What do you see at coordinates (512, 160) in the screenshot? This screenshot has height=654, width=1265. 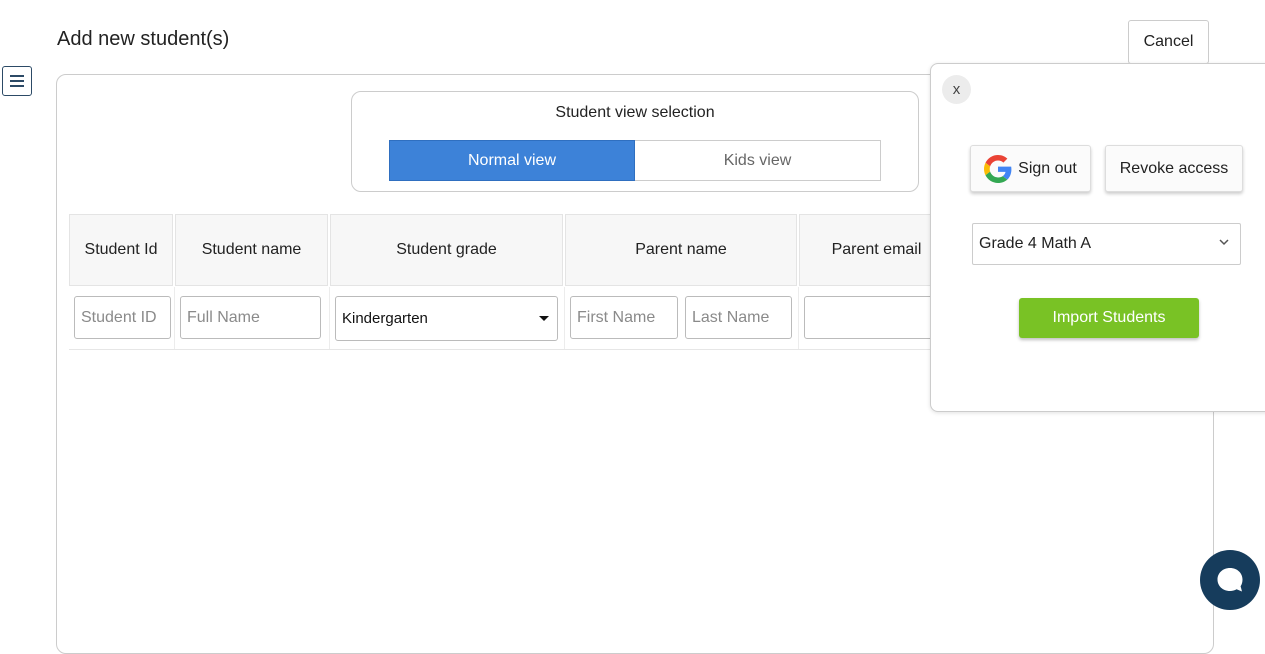 I see `normal-view-button: Normal view` at bounding box center [512, 160].